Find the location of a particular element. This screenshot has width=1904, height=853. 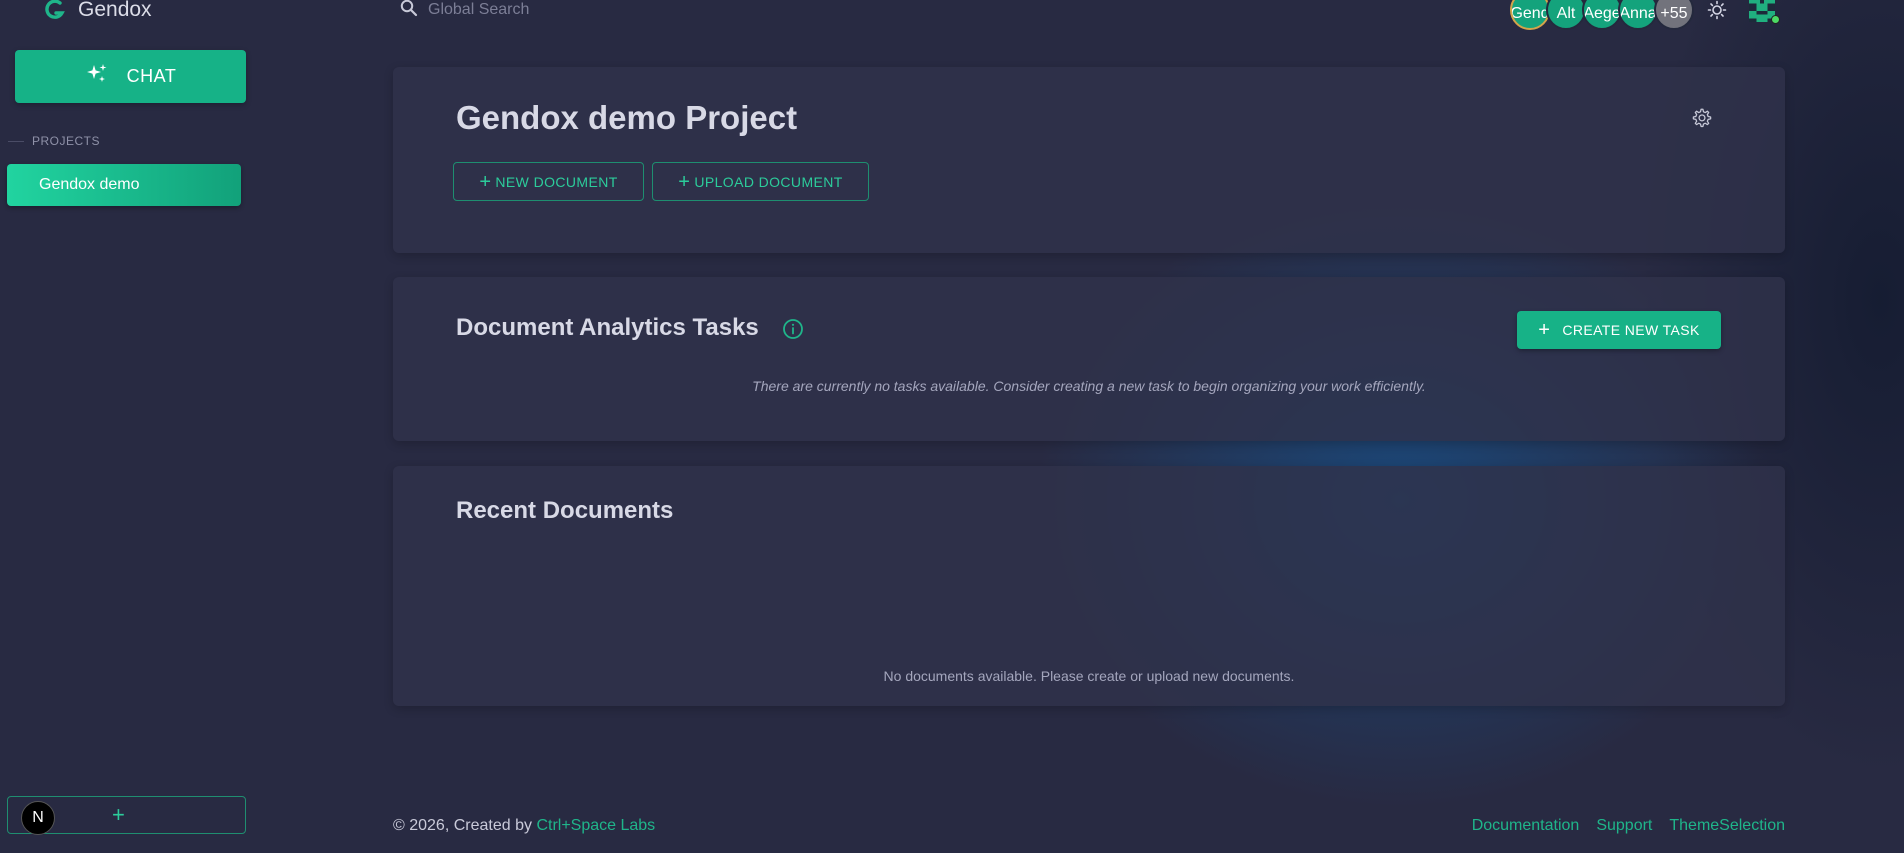

chat-label: CHAT is located at coordinates (151, 76).